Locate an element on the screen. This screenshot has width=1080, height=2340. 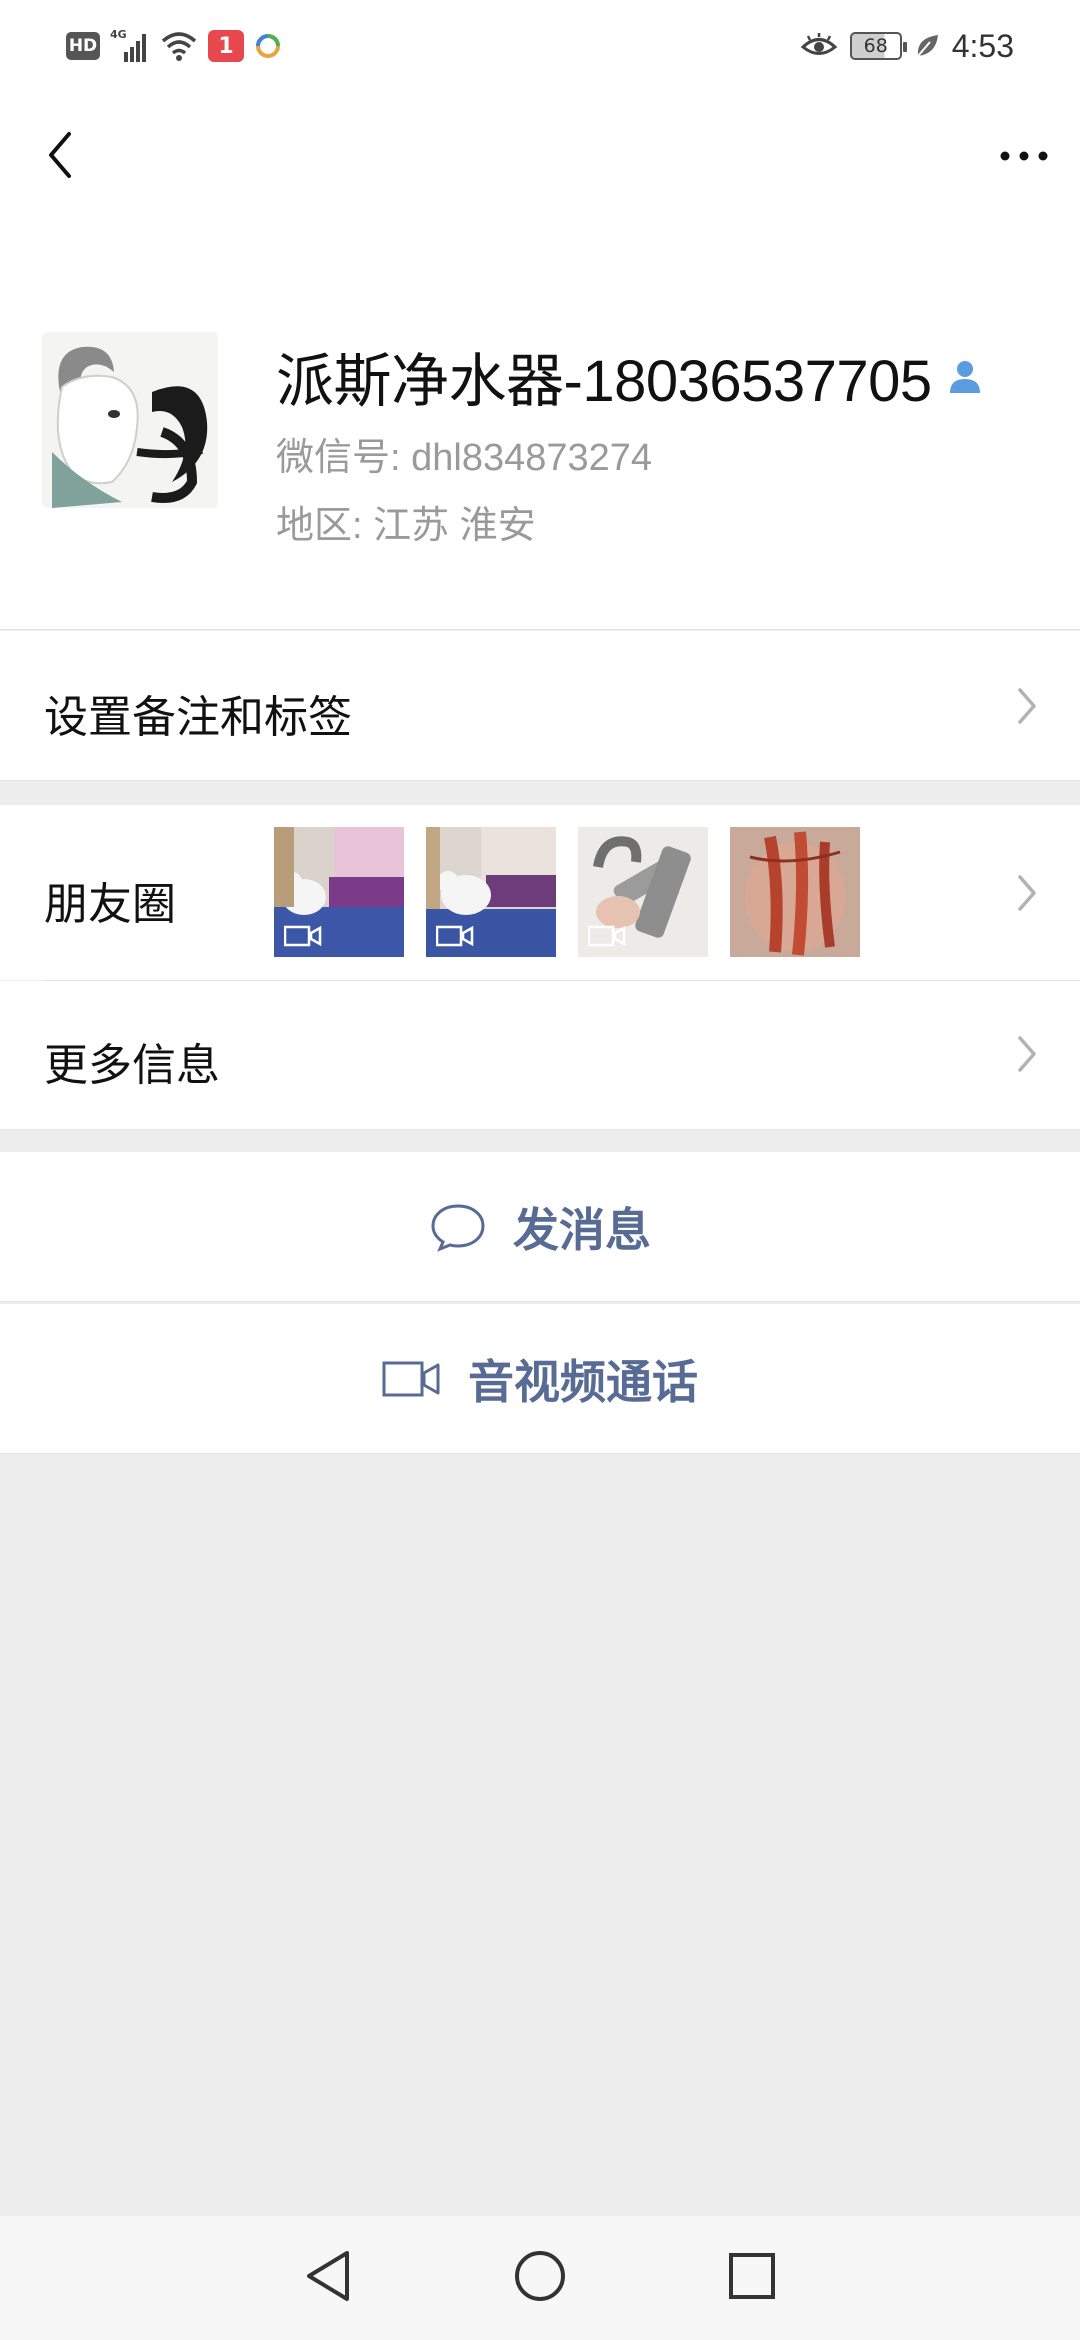
back-arrow-icon is located at coordinates (60, 155).